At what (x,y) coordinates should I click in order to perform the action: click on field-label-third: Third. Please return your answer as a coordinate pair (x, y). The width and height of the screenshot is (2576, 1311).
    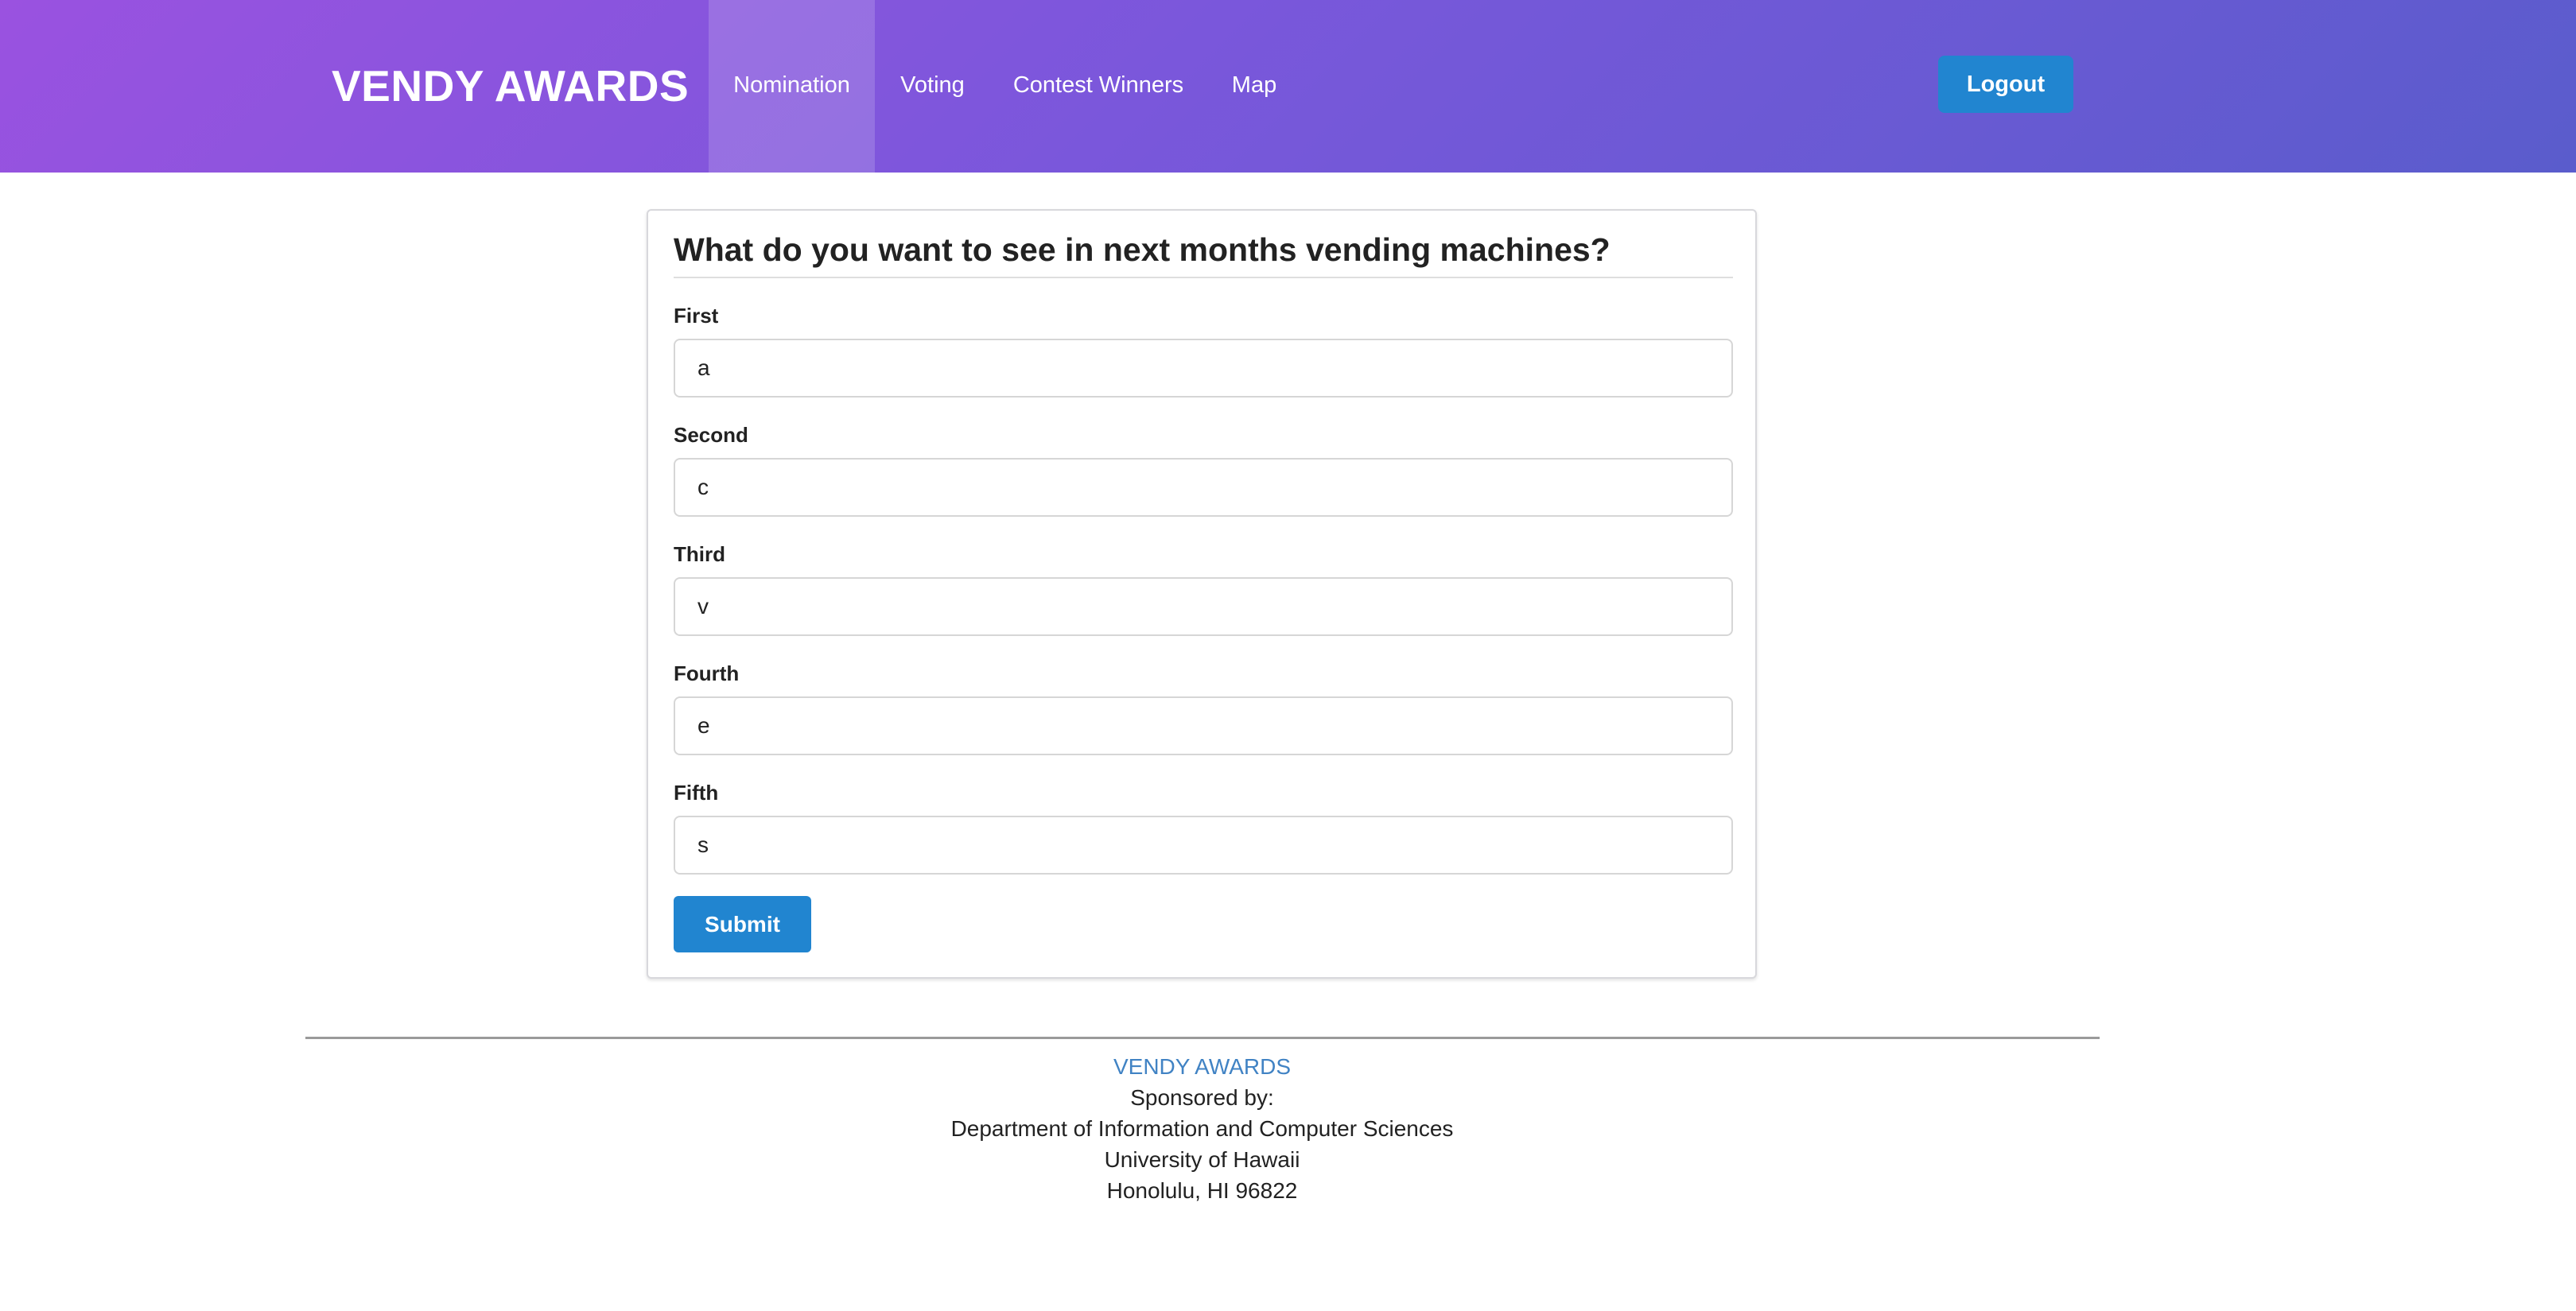
    Looking at the image, I should click on (699, 554).